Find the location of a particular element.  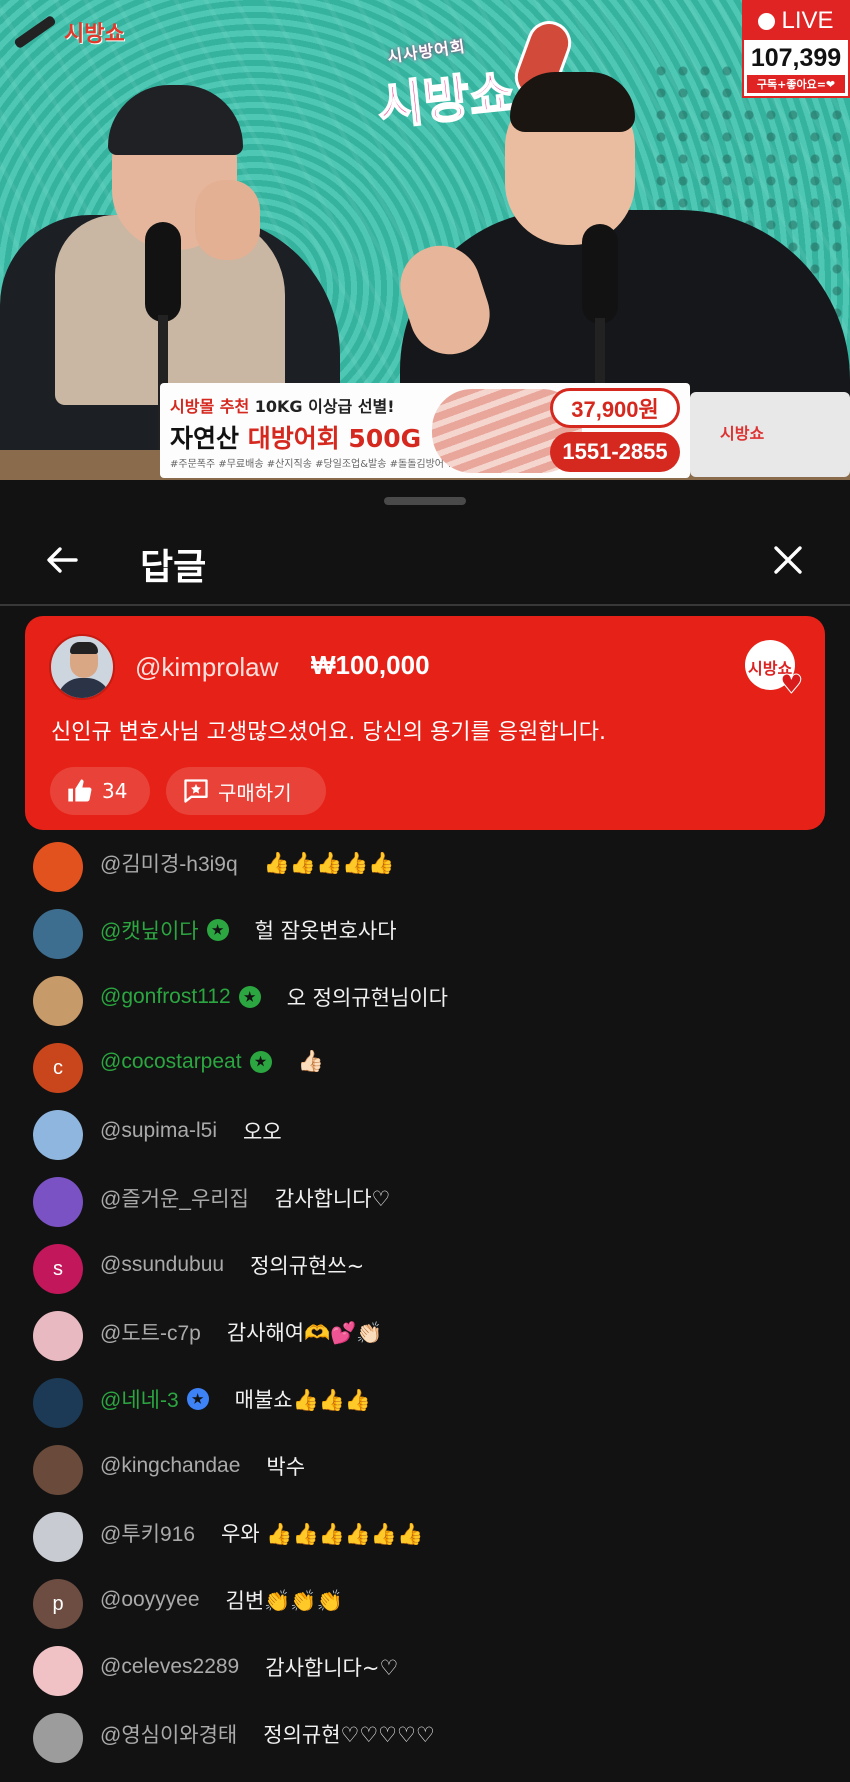

comment-line: @ooyyyee 김변👏👏👏 is located at coordinates (221, 1600).